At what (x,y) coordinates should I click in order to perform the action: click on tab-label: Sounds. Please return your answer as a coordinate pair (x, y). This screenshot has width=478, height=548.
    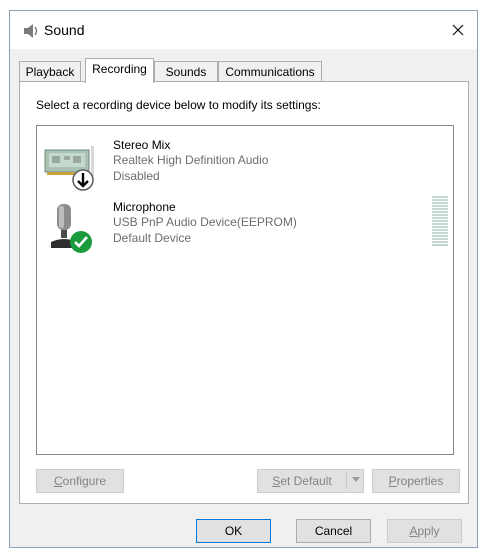
    Looking at the image, I should click on (186, 72).